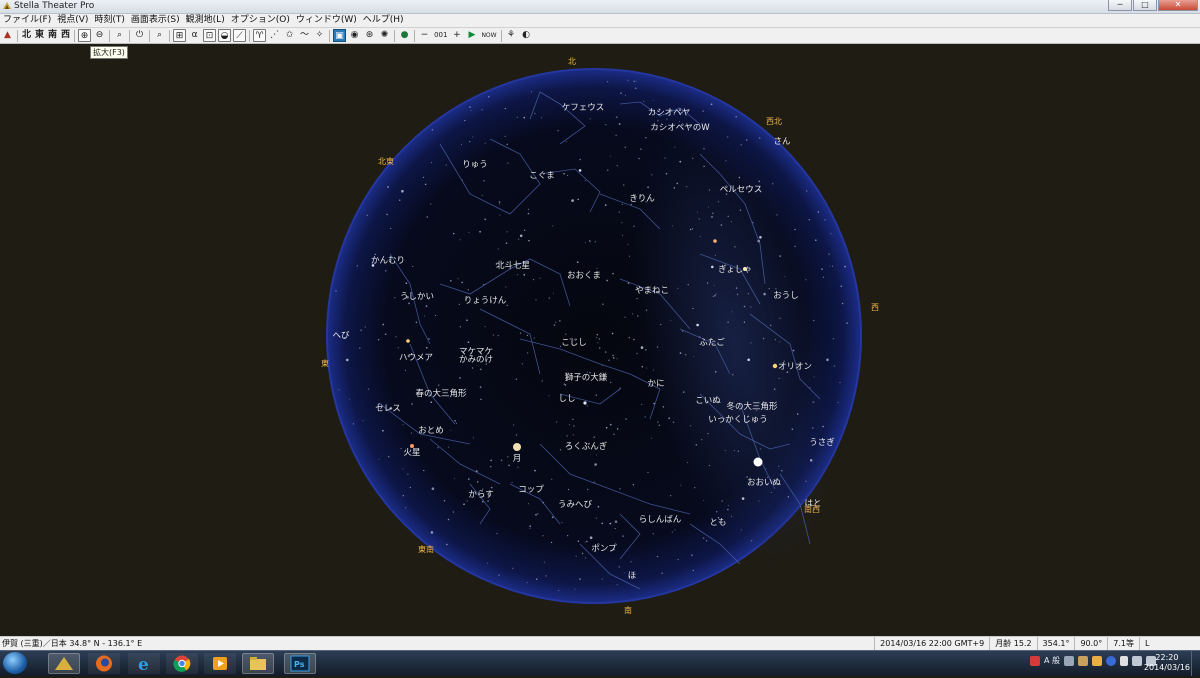 This screenshot has height=678, width=1200. I want to click on taskbar-firefox, so click(104, 663).